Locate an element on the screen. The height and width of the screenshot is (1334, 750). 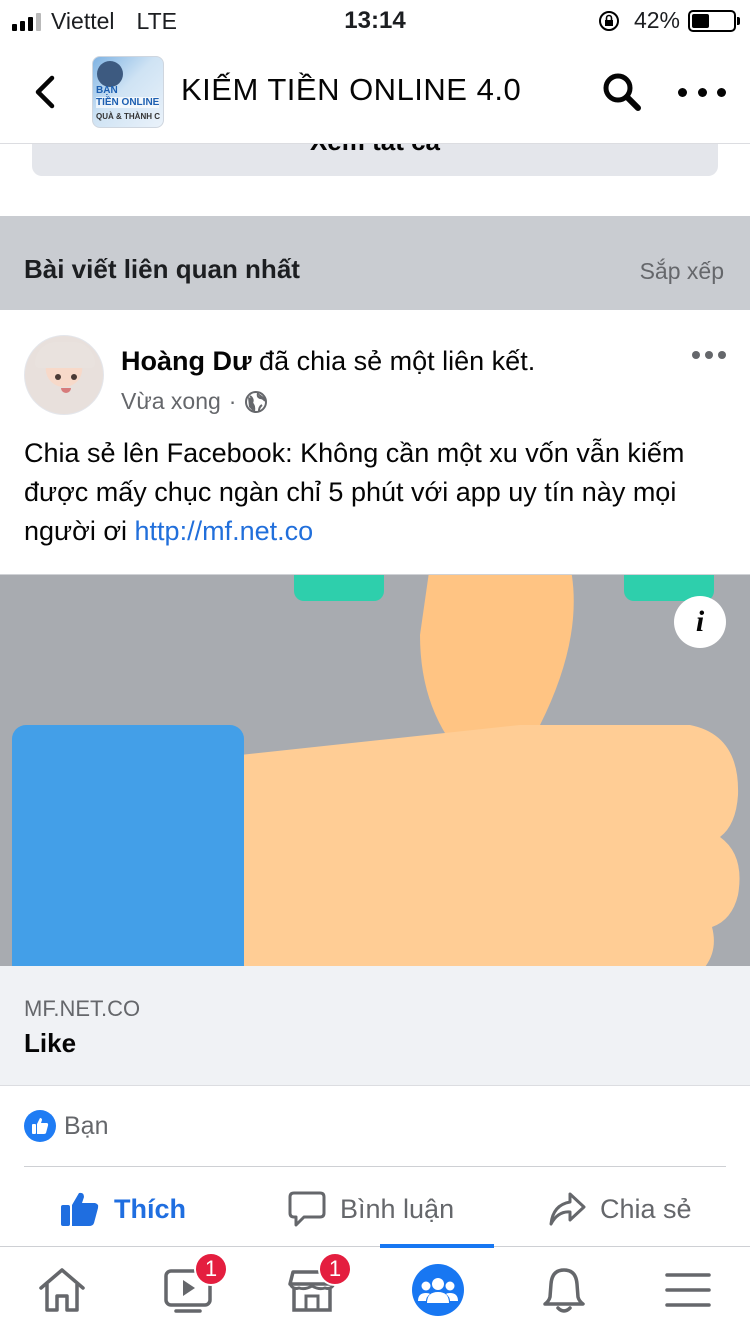
back-icon is located at coordinates (46, 92).